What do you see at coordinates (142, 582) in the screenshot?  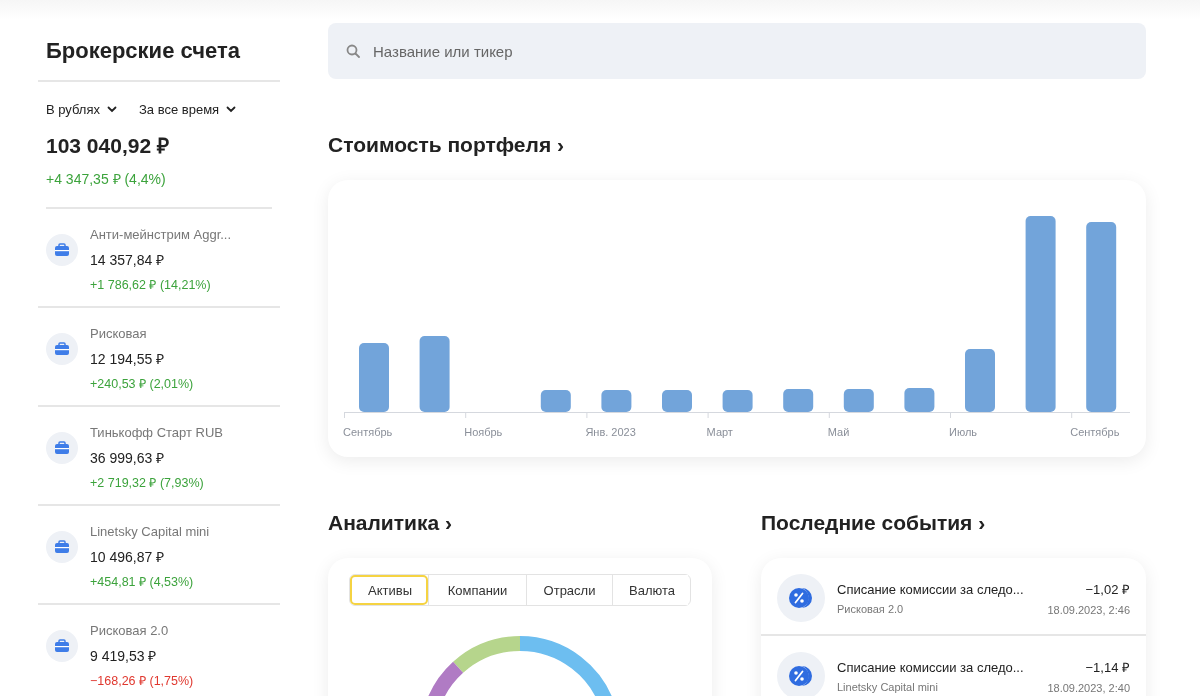 I see `account-change: +454,81 ₽ (4,53%)` at bounding box center [142, 582].